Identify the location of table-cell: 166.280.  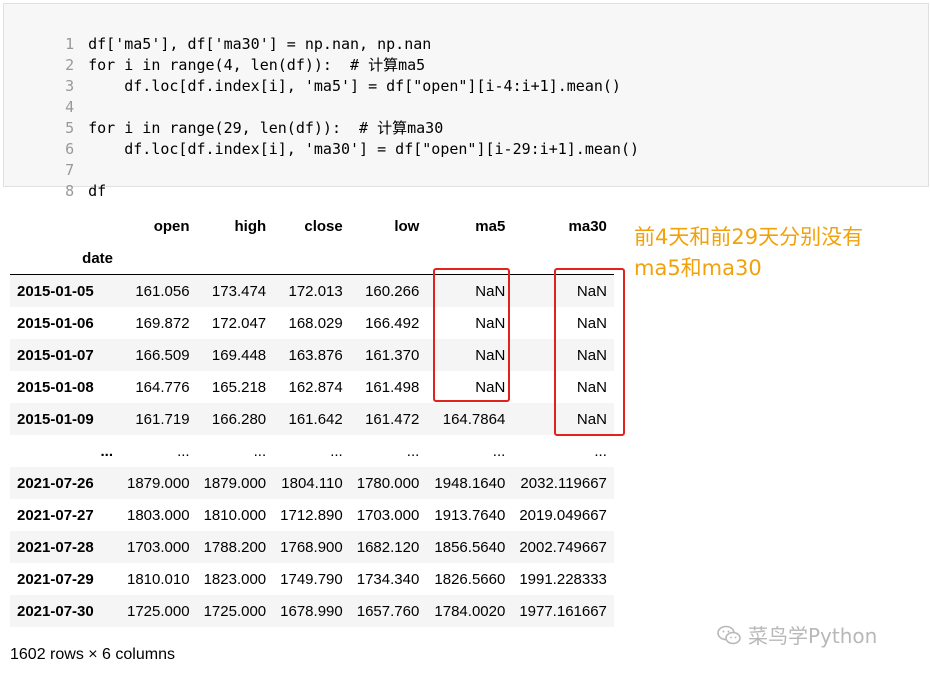
(239, 419).